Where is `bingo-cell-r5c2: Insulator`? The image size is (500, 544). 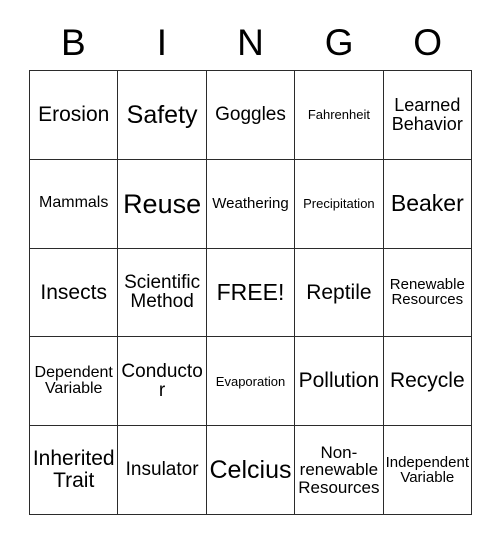 bingo-cell-r5c2: Insulator is located at coordinates (162, 470).